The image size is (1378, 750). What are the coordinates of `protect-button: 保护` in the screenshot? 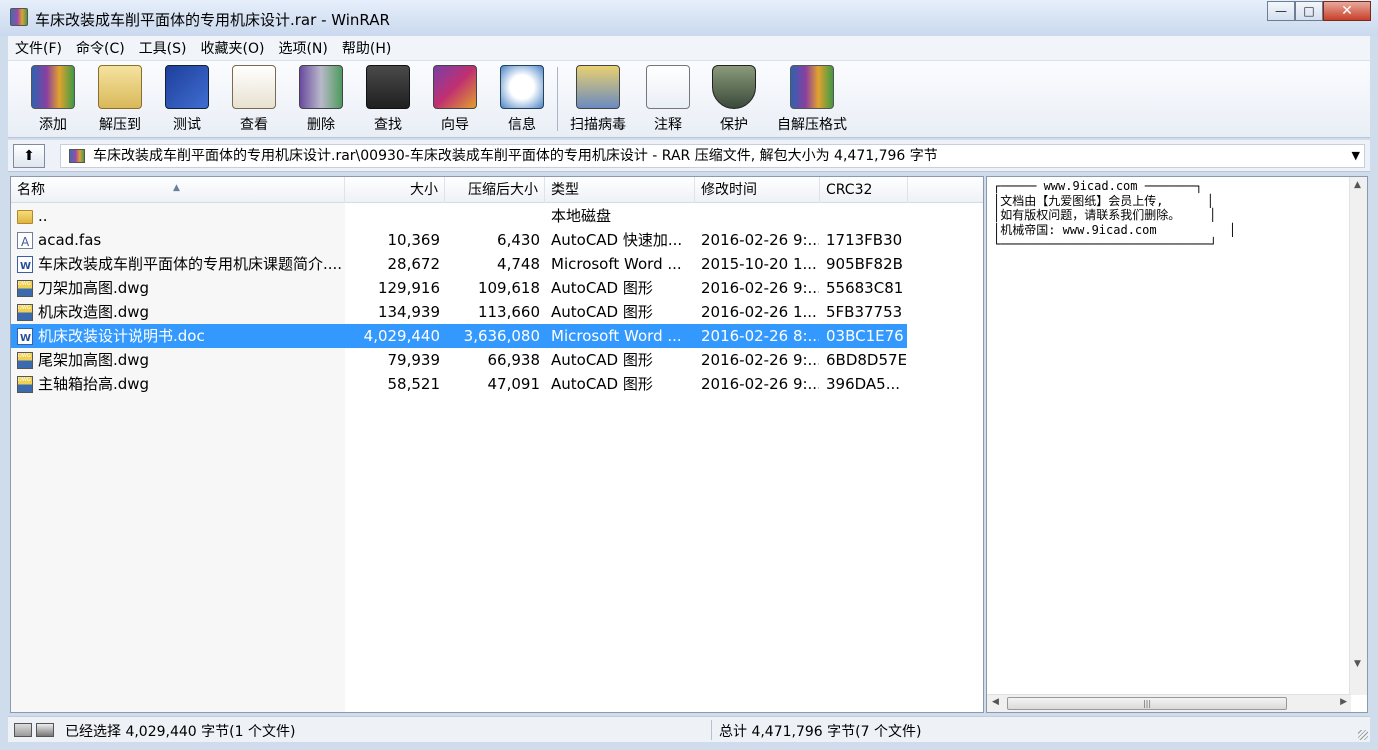 It's located at (734, 100).